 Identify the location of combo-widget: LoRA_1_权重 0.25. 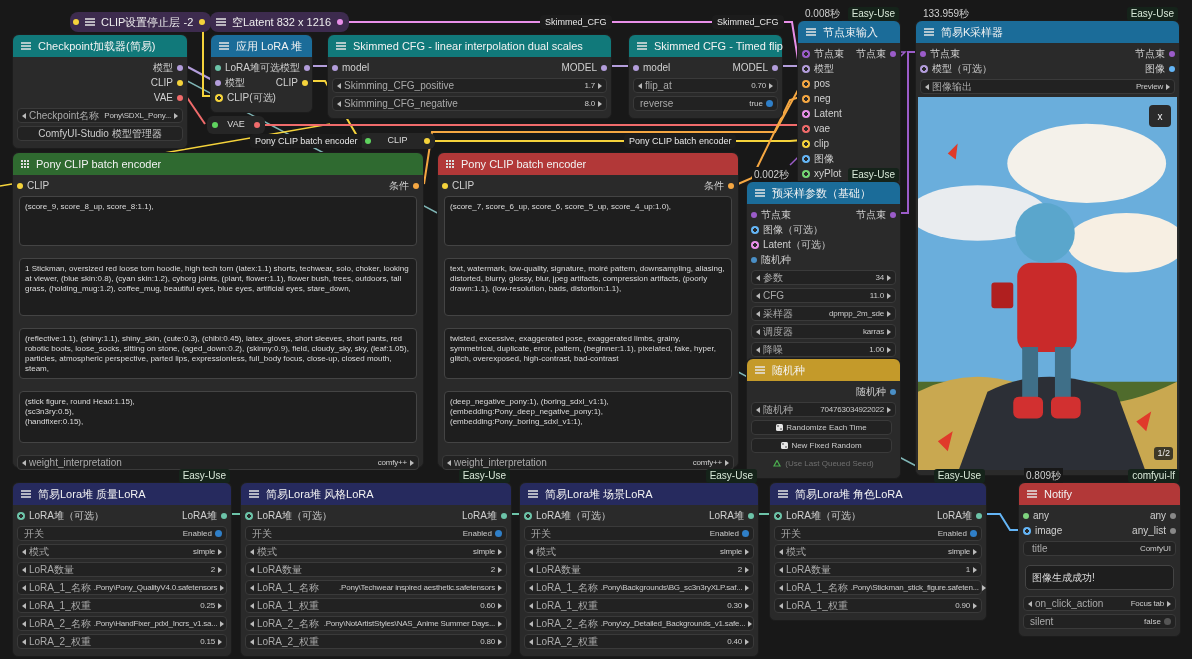
(122, 605).